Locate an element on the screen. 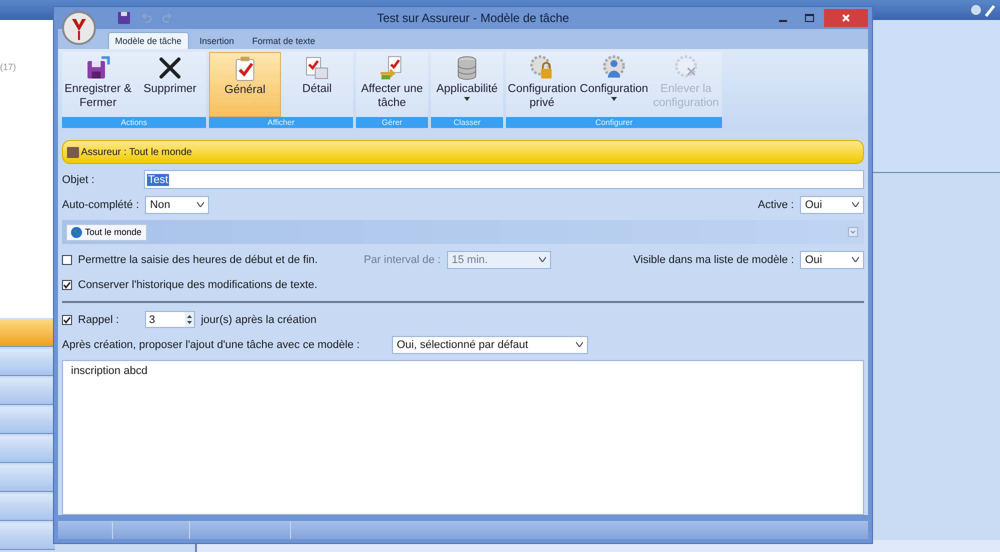  globe-icon is located at coordinates (76, 232).